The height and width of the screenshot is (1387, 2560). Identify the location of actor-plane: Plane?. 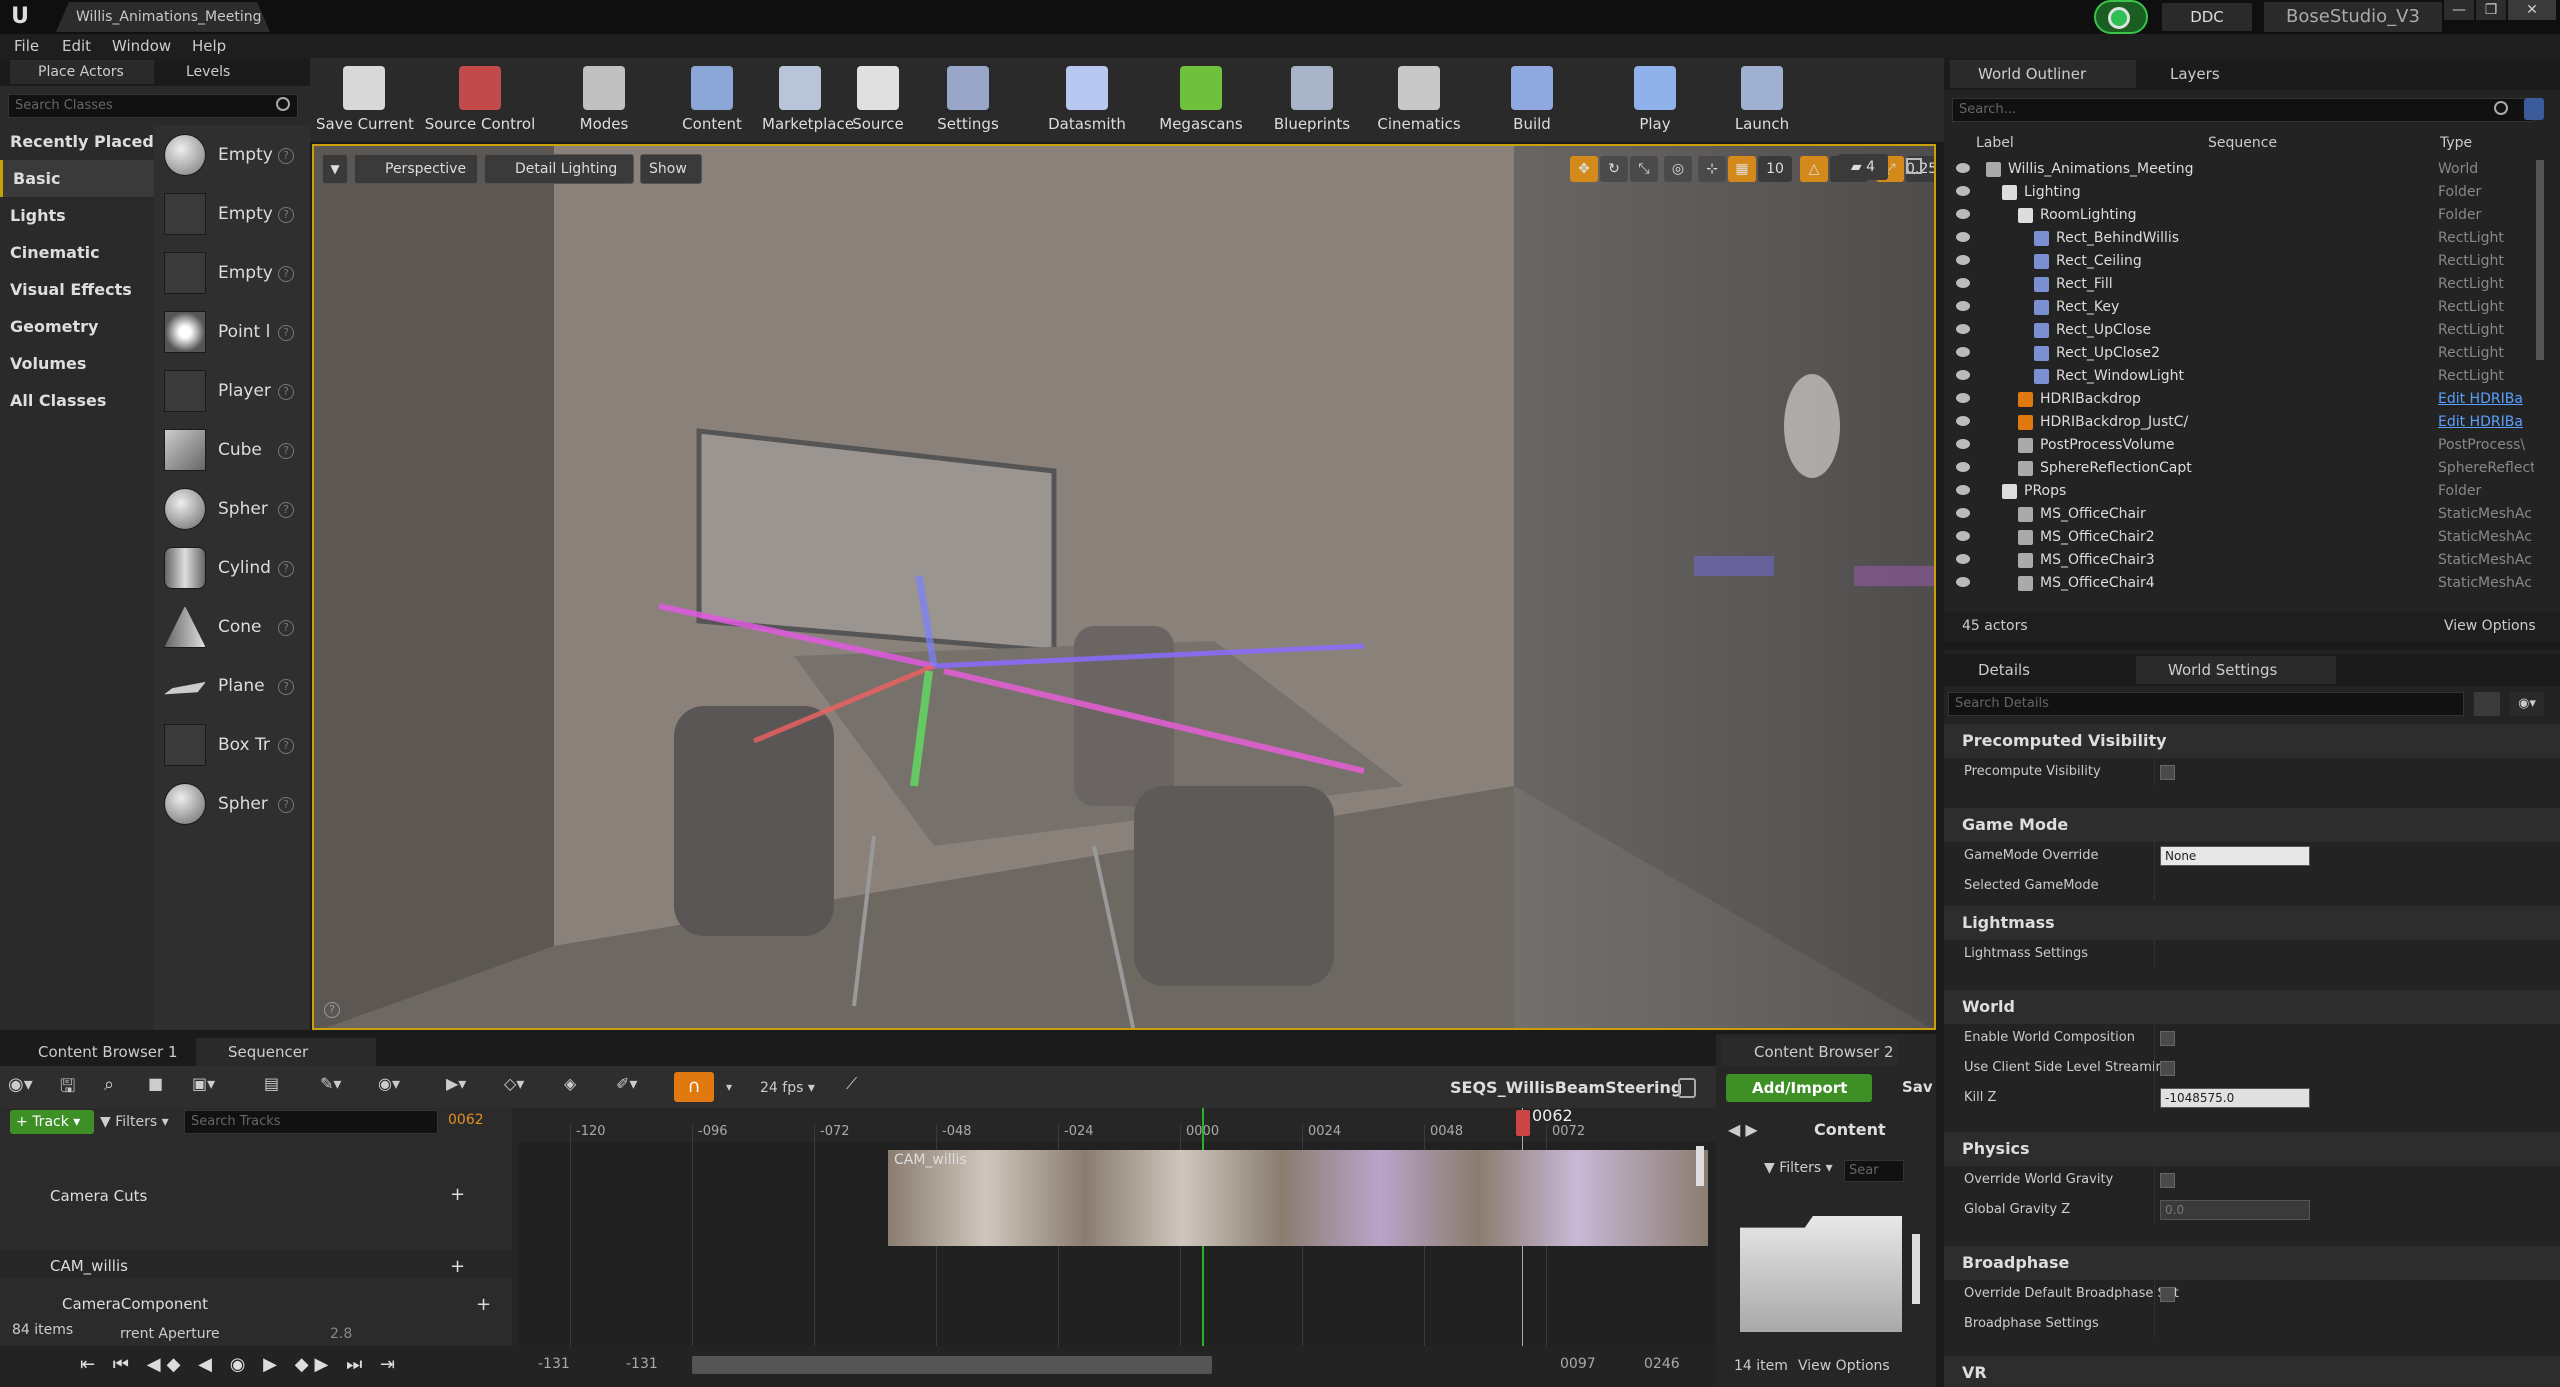
(232, 686).